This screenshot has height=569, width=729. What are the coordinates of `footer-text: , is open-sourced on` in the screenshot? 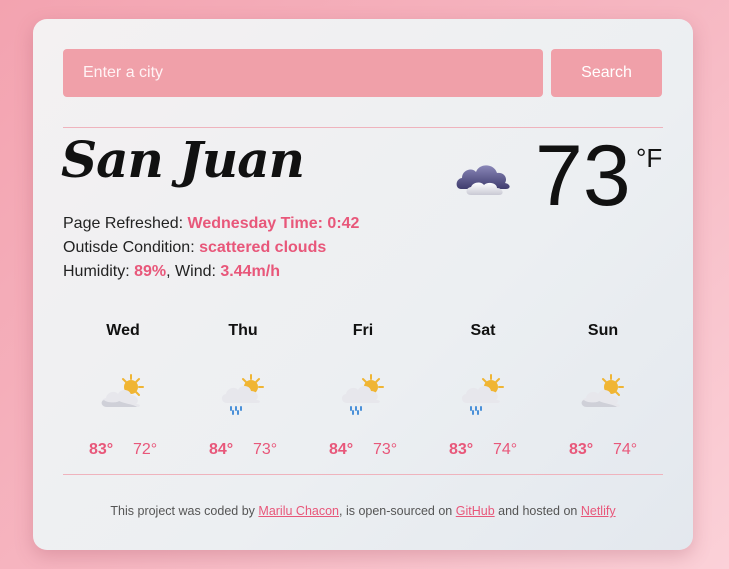 It's located at (397, 511).